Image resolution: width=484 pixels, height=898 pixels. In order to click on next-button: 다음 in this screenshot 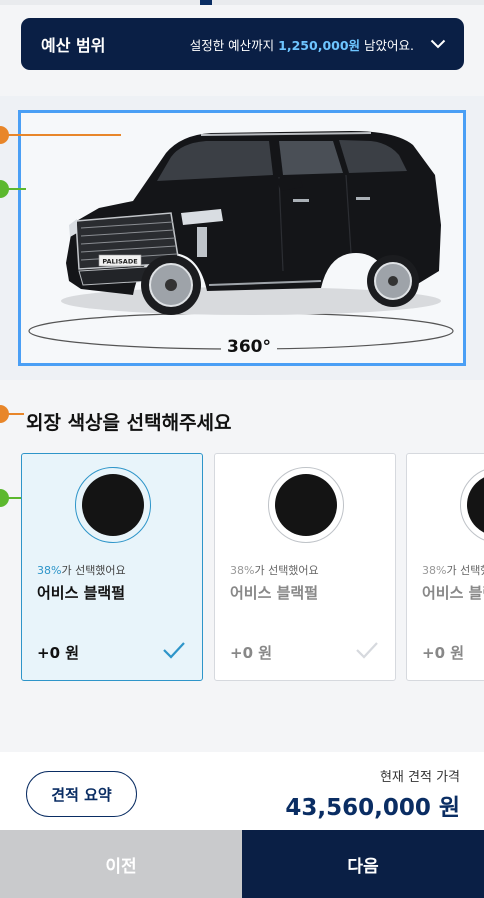, I will do `click(363, 864)`.